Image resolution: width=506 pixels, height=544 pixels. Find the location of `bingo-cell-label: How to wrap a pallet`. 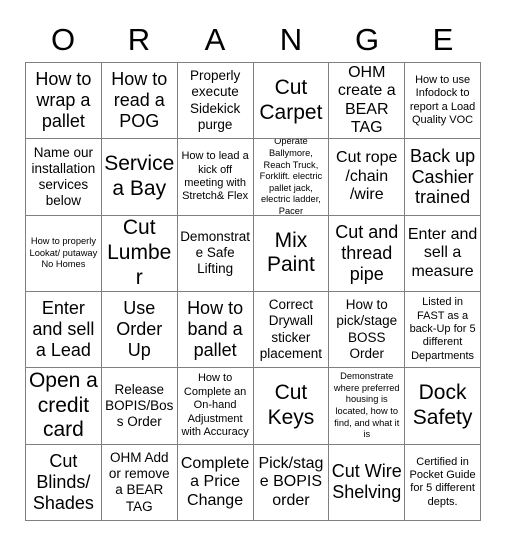

bingo-cell-label: How to wrap a pallet is located at coordinates (63, 100).